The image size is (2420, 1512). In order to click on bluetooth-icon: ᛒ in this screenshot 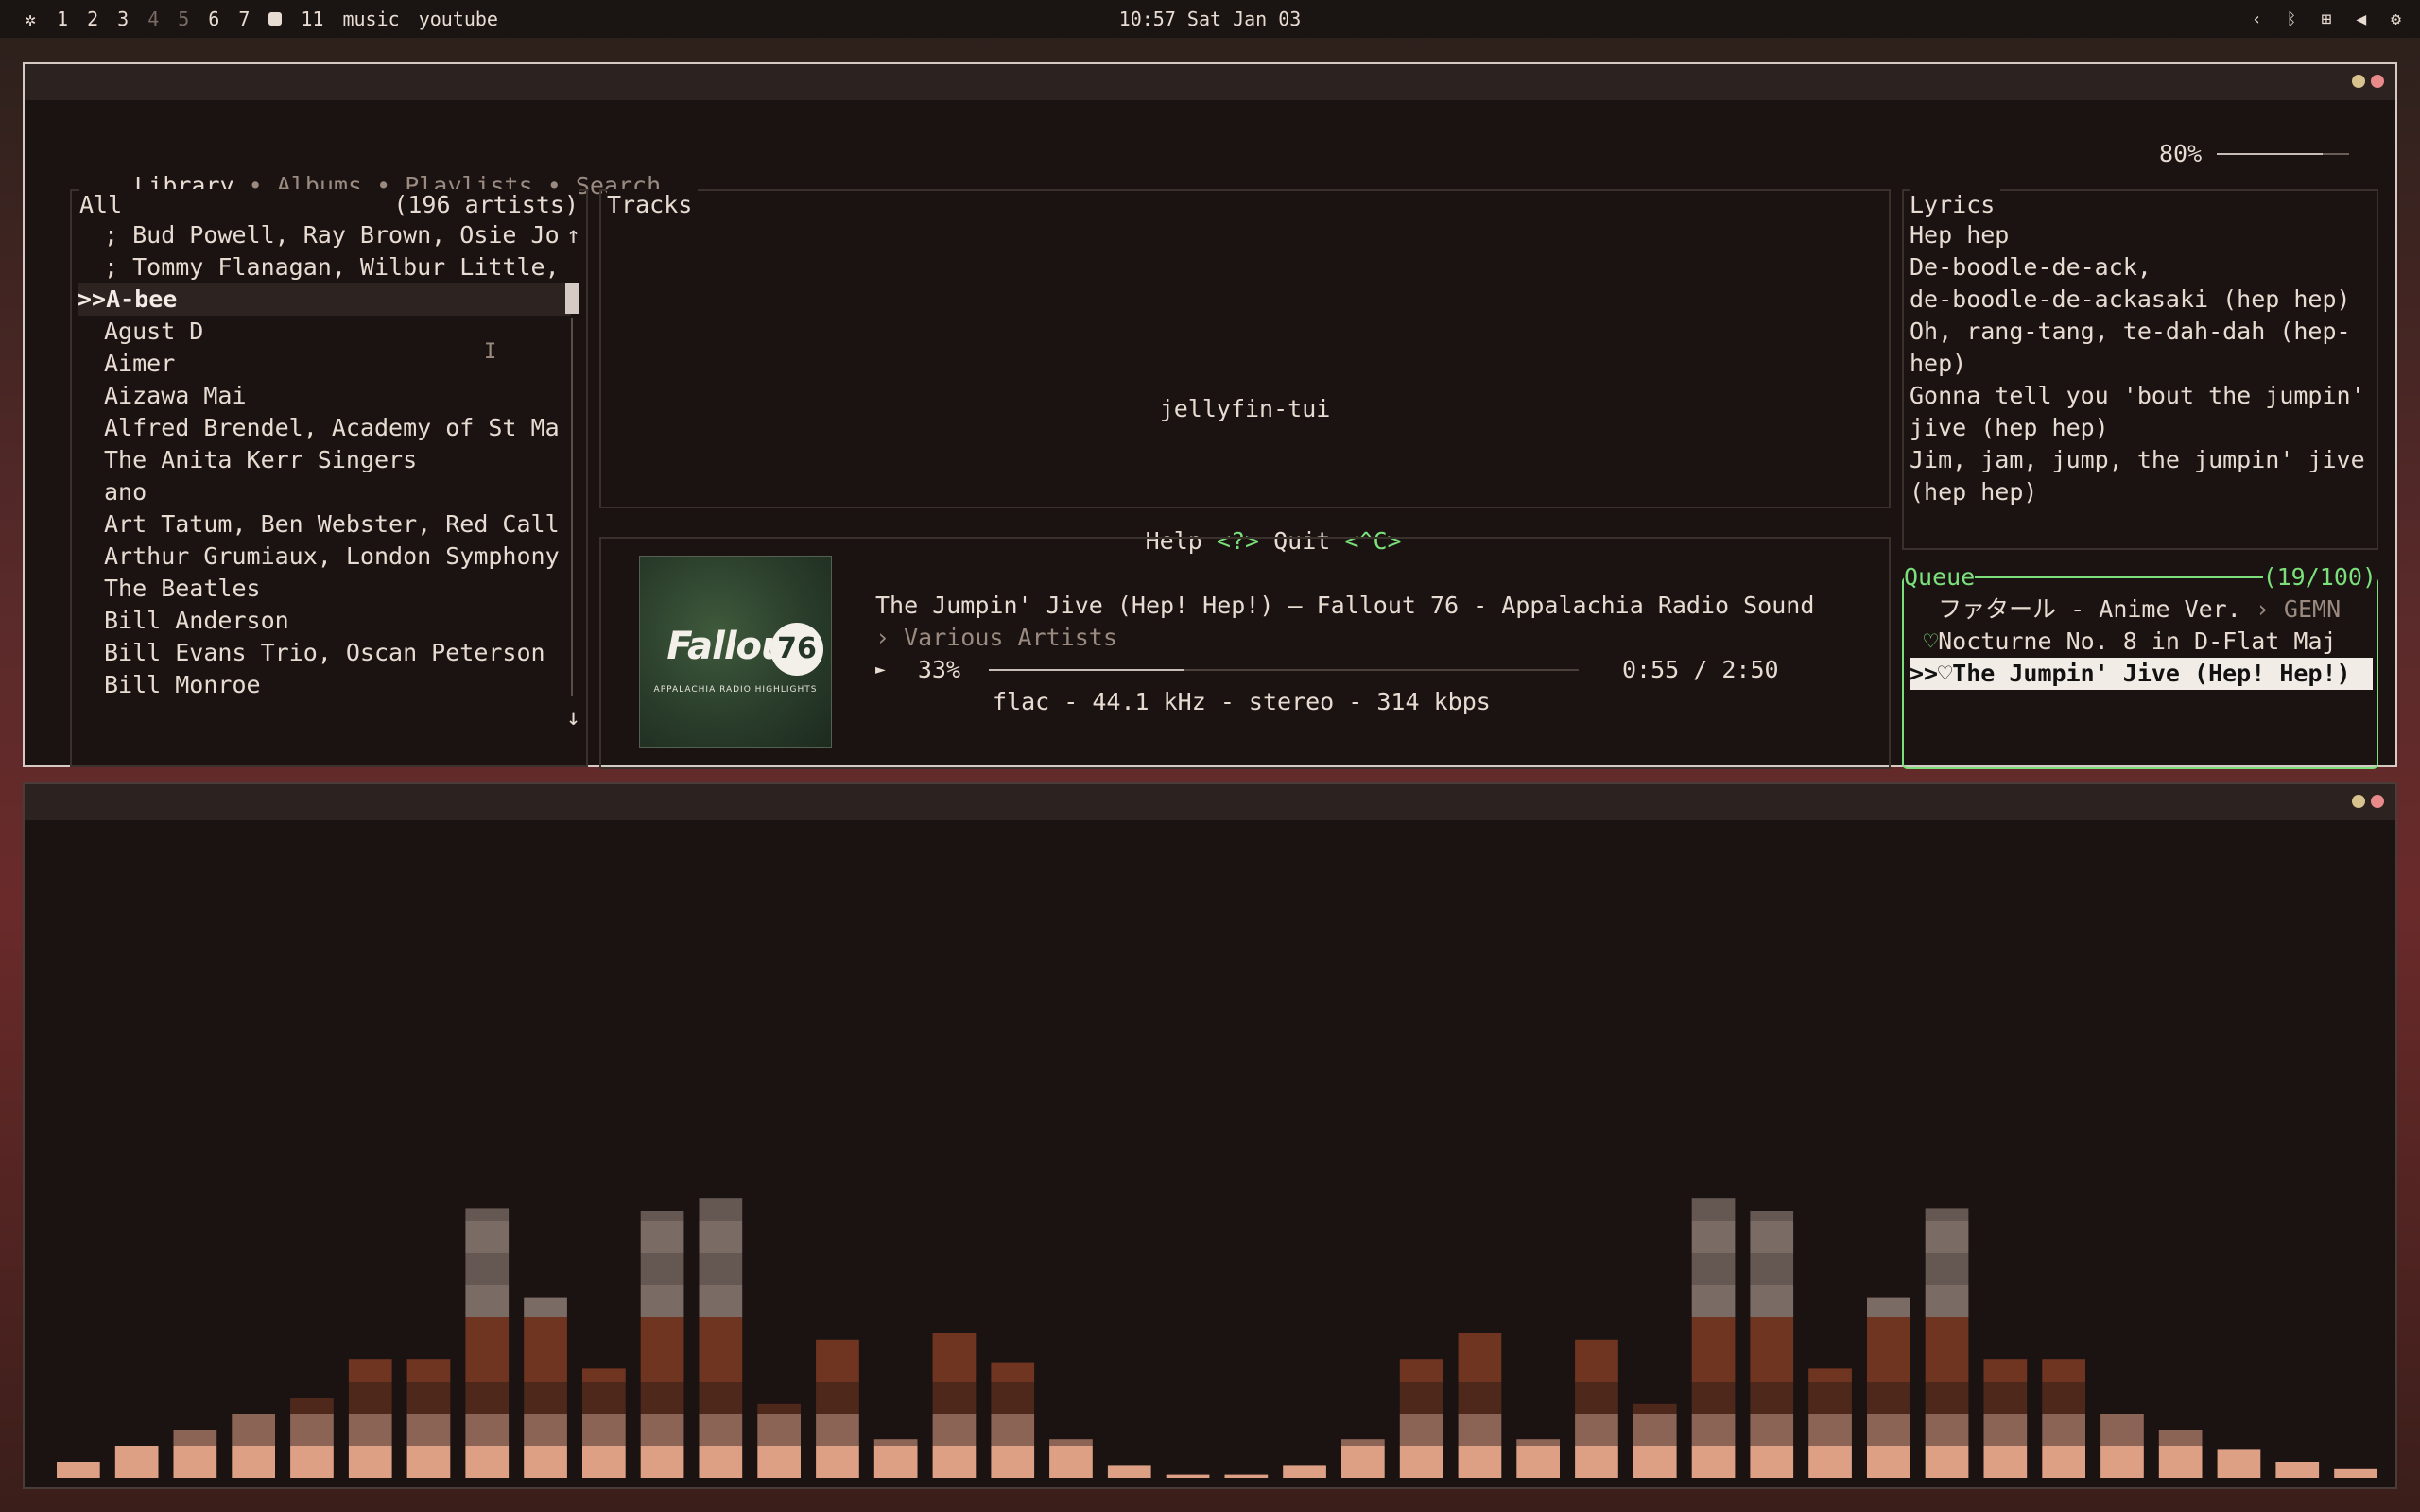, I will do `click(2292, 19)`.